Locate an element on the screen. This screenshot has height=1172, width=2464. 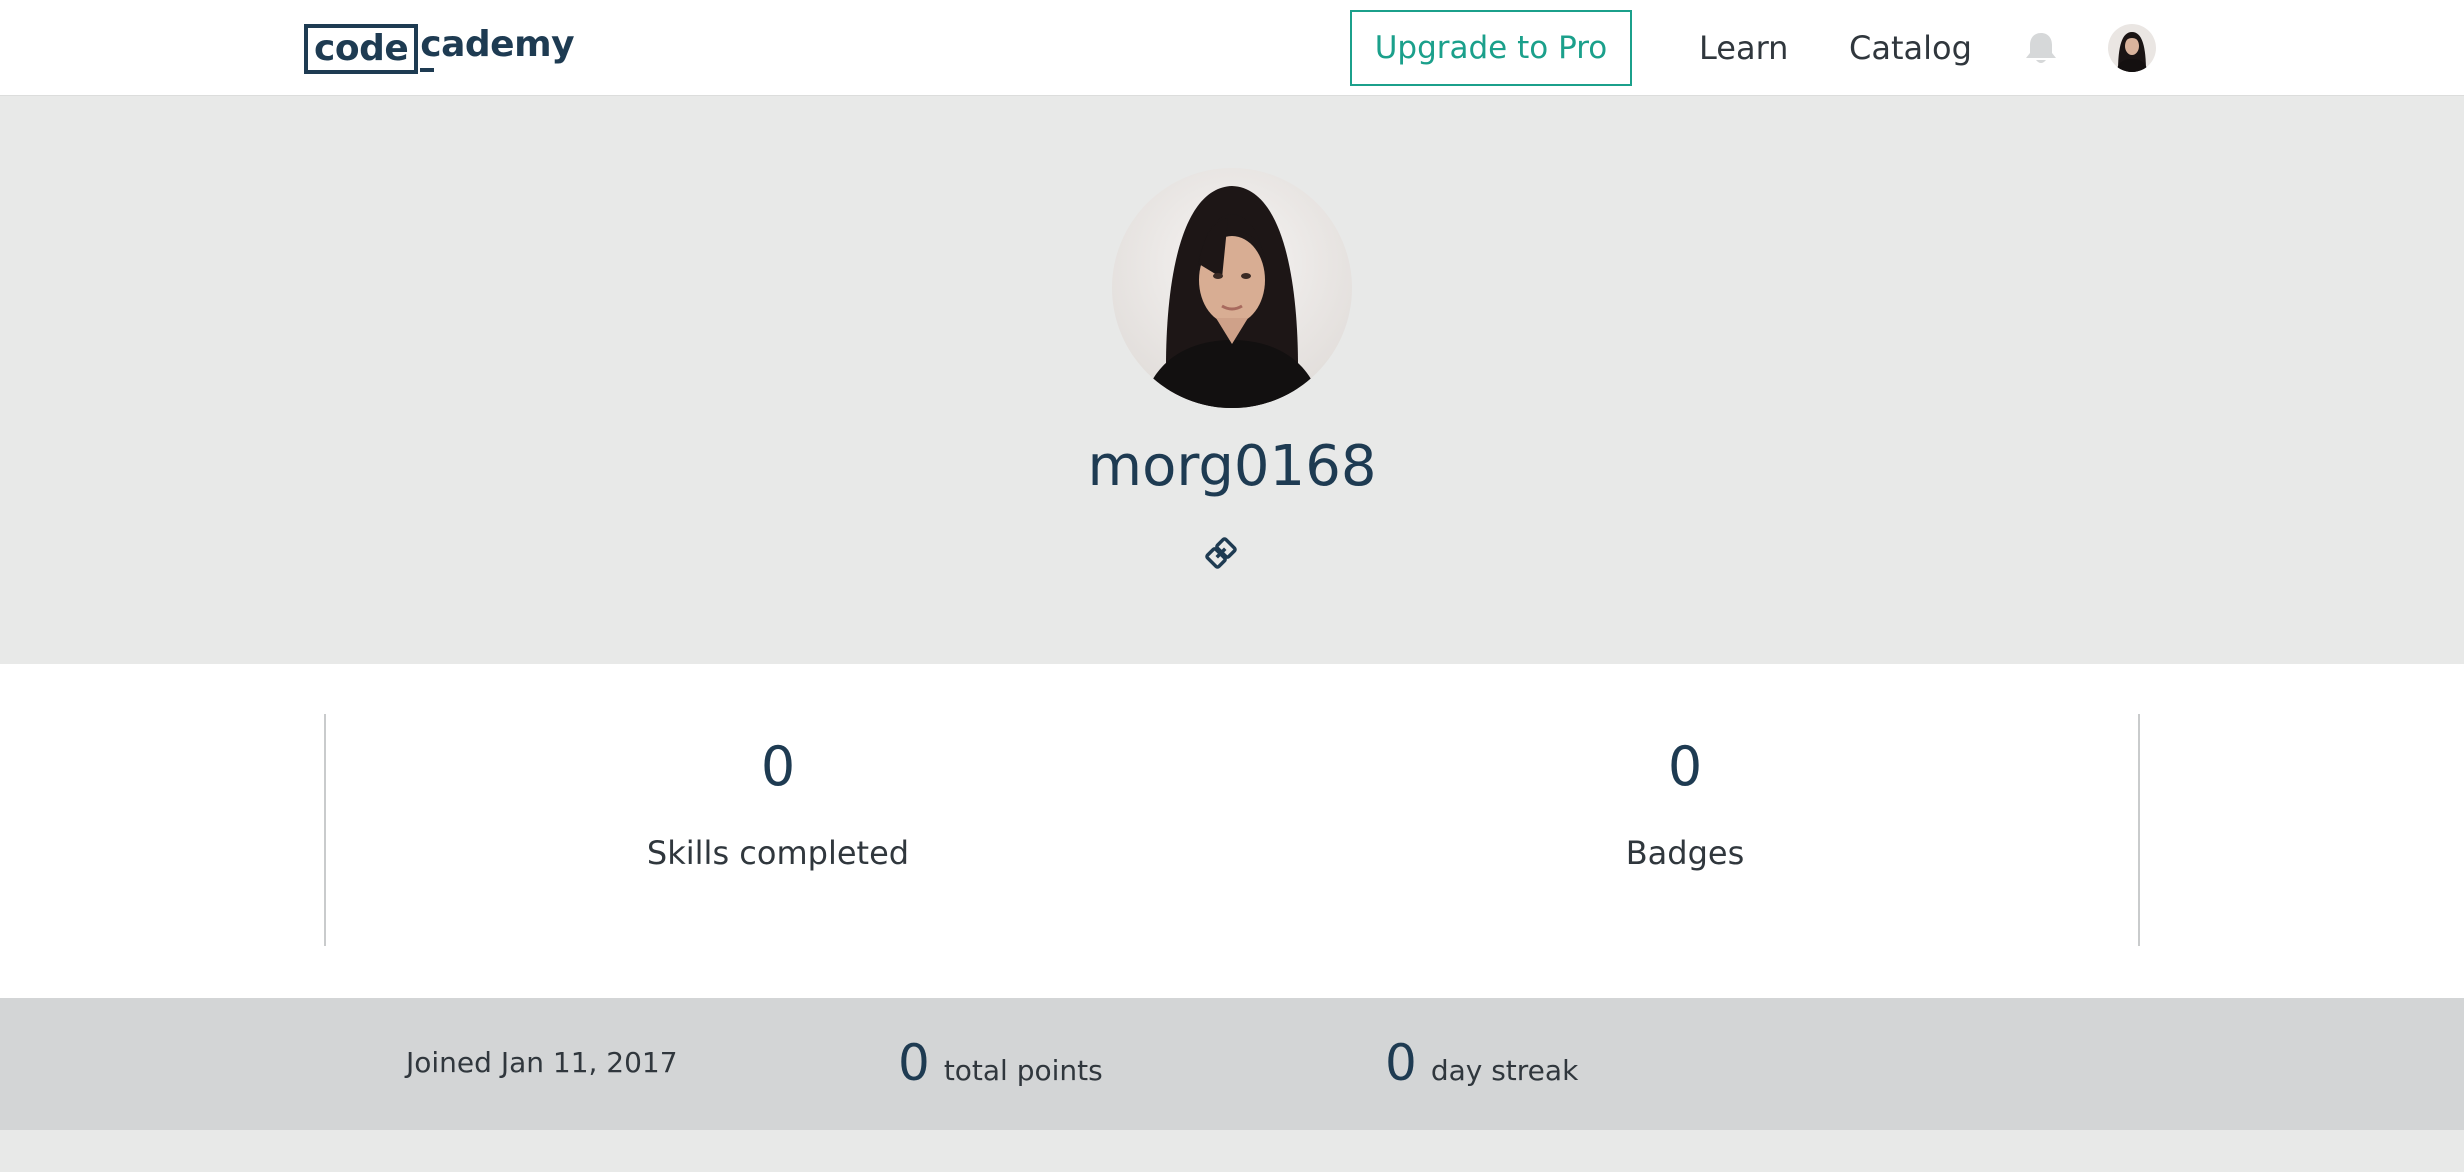
logo-boxed-text: code is located at coordinates (361, 49).